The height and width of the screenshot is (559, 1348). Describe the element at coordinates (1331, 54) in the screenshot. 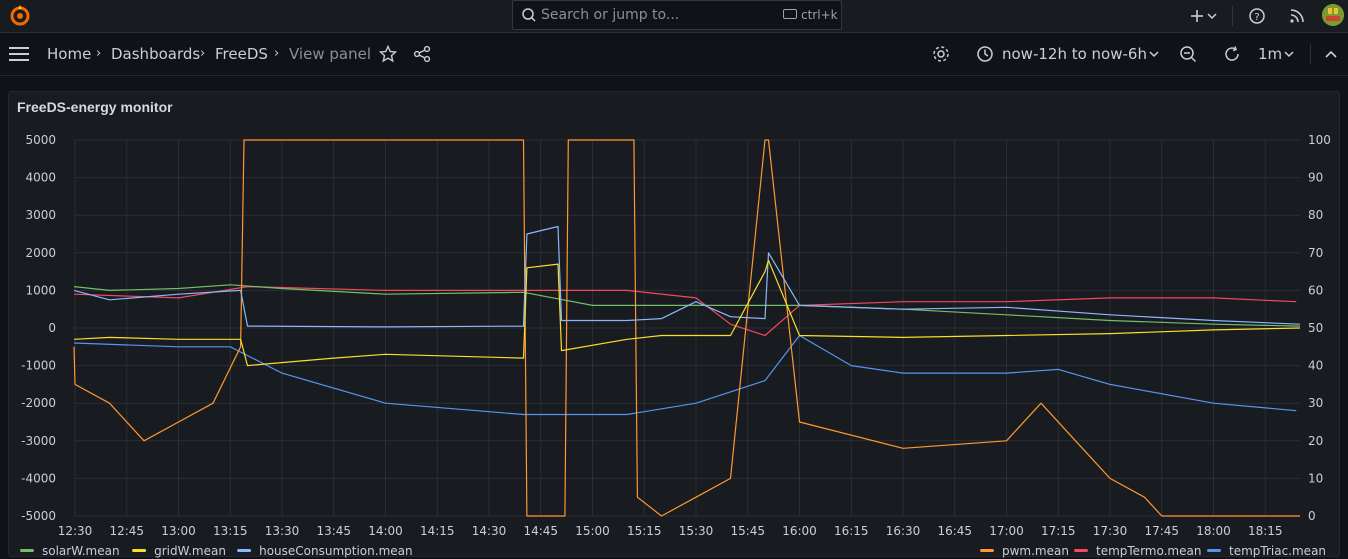

I see `chevron-up-icon` at that location.